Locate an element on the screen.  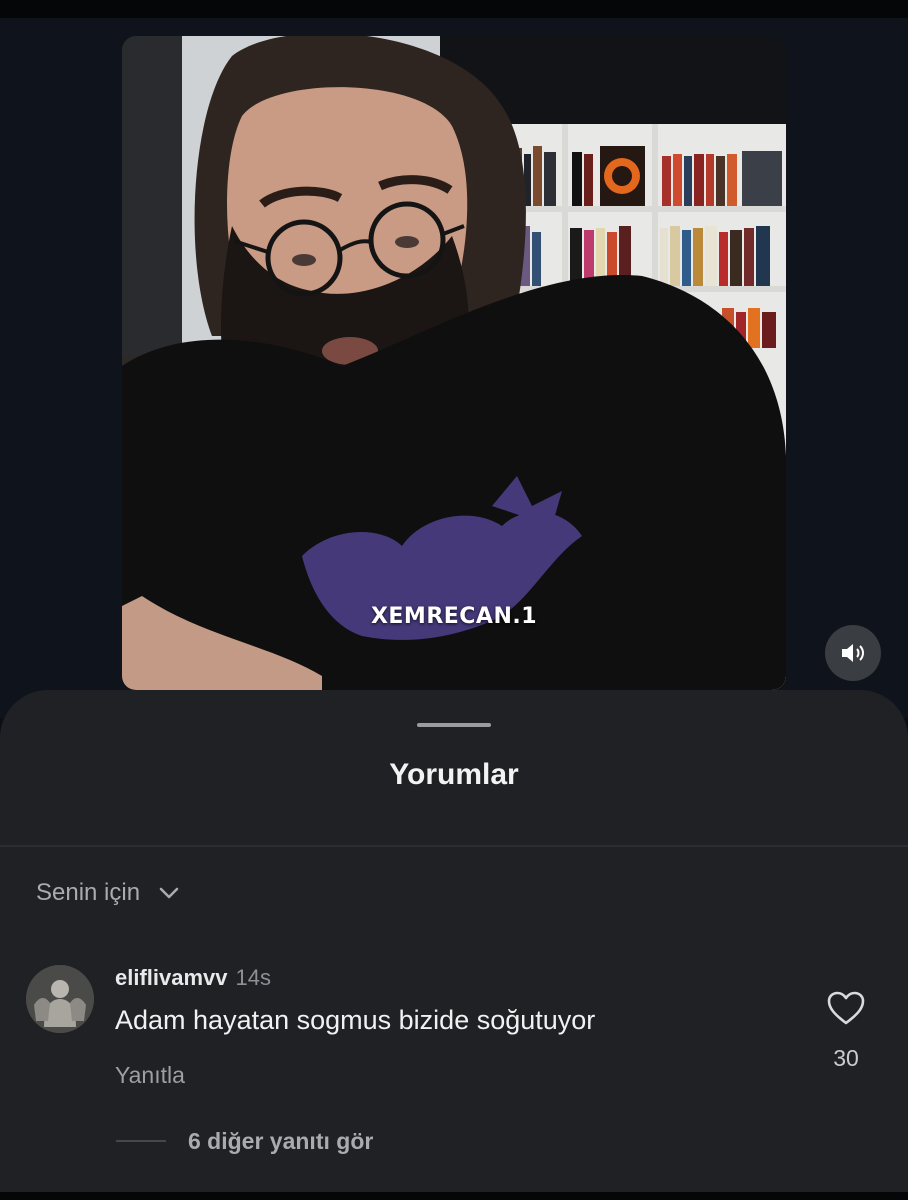
sheet-title: Yorumlar is located at coordinates (454, 774).